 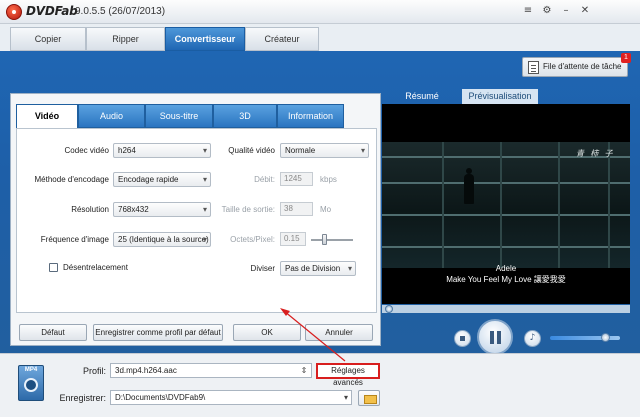 I want to click on pause-button, so click(x=495, y=337).